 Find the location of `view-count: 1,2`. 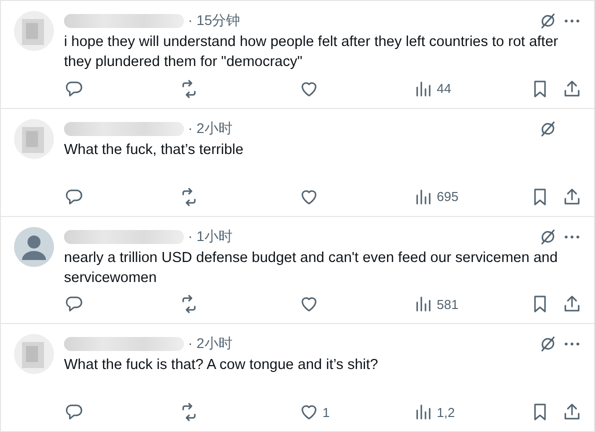

view-count: 1,2 is located at coordinates (445, 412).